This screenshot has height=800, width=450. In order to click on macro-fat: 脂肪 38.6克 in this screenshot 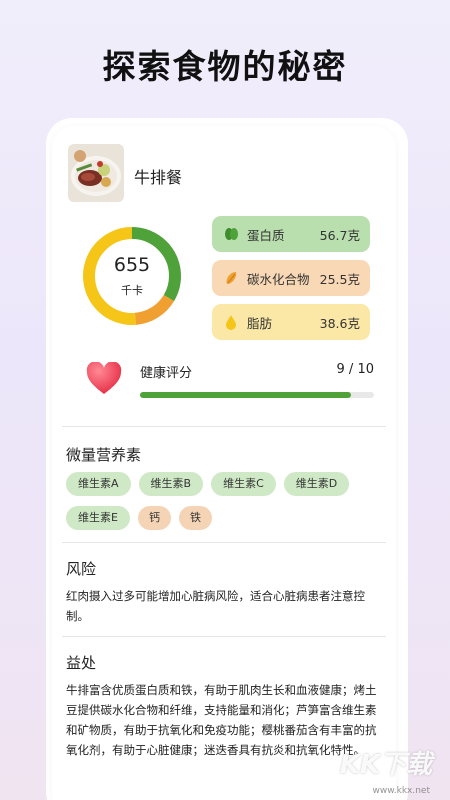, I will do `click(291, 322)`.